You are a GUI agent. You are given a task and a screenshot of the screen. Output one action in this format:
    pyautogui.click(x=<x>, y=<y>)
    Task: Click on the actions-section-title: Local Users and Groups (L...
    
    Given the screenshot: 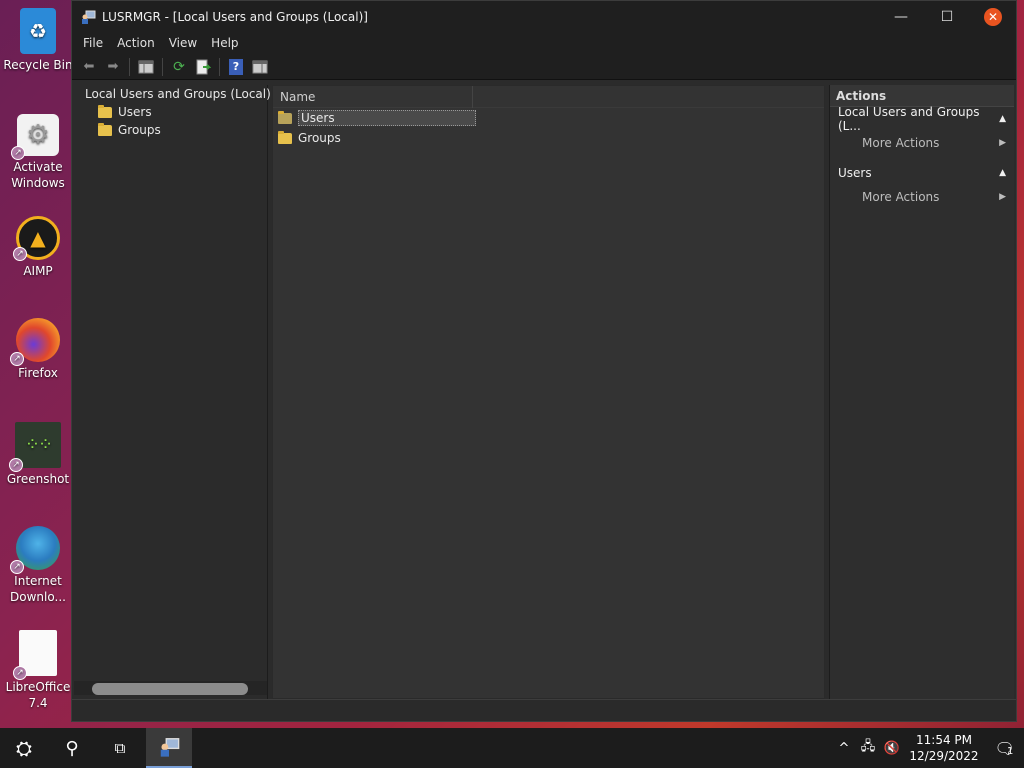 What is the action you would take?
    pyautogui.click(x=909, y=119)
    